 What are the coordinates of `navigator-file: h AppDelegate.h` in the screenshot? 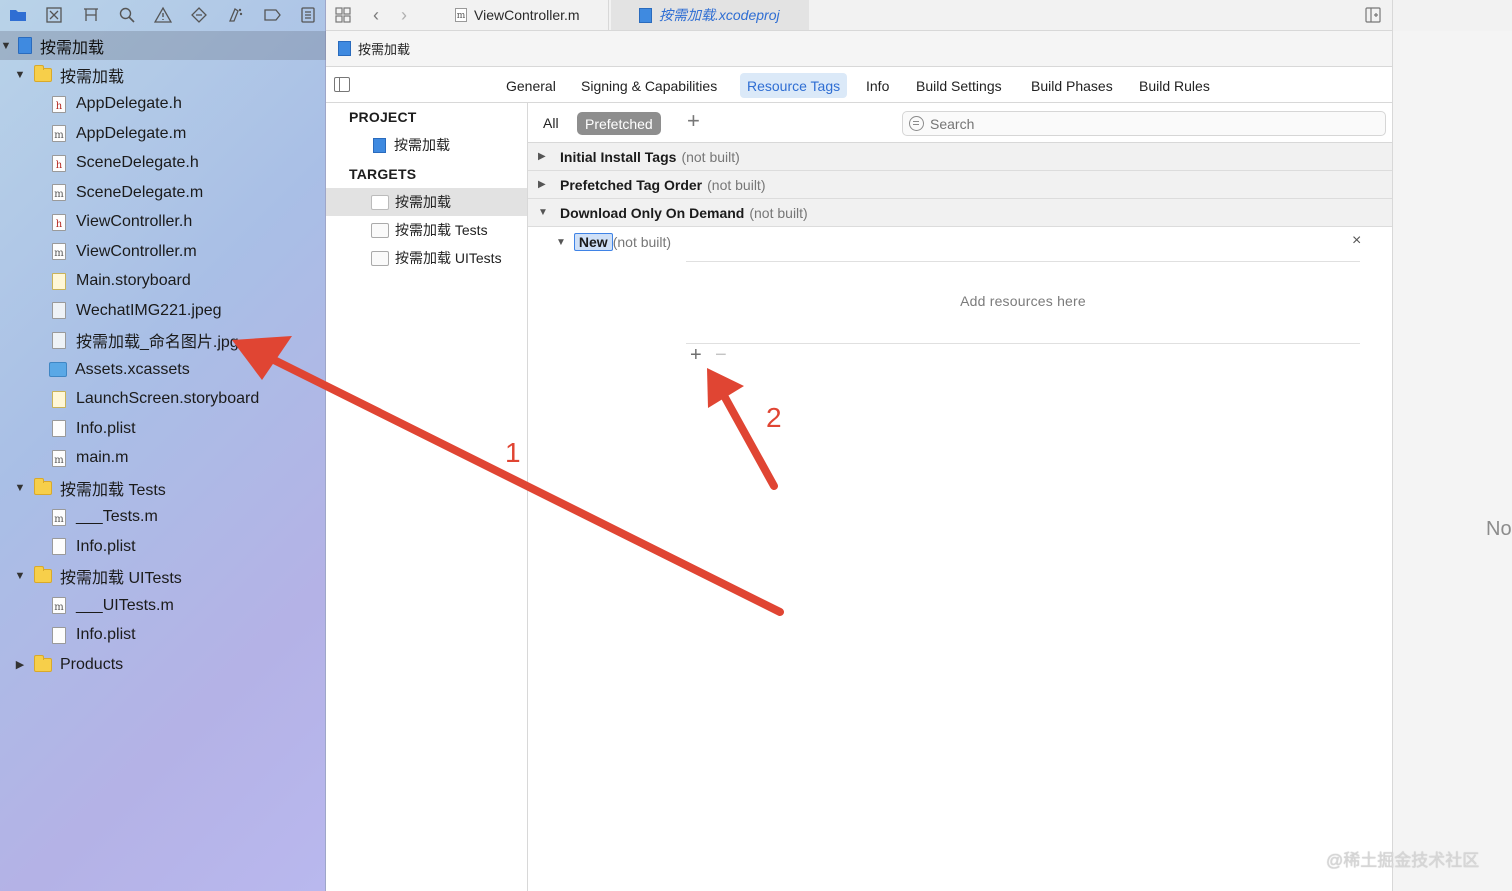 It's located at (163, 105).